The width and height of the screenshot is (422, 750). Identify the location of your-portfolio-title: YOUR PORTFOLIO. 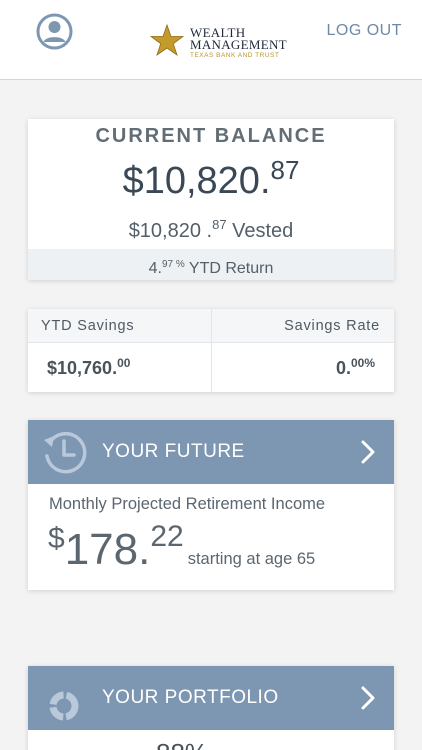
(190, 697).